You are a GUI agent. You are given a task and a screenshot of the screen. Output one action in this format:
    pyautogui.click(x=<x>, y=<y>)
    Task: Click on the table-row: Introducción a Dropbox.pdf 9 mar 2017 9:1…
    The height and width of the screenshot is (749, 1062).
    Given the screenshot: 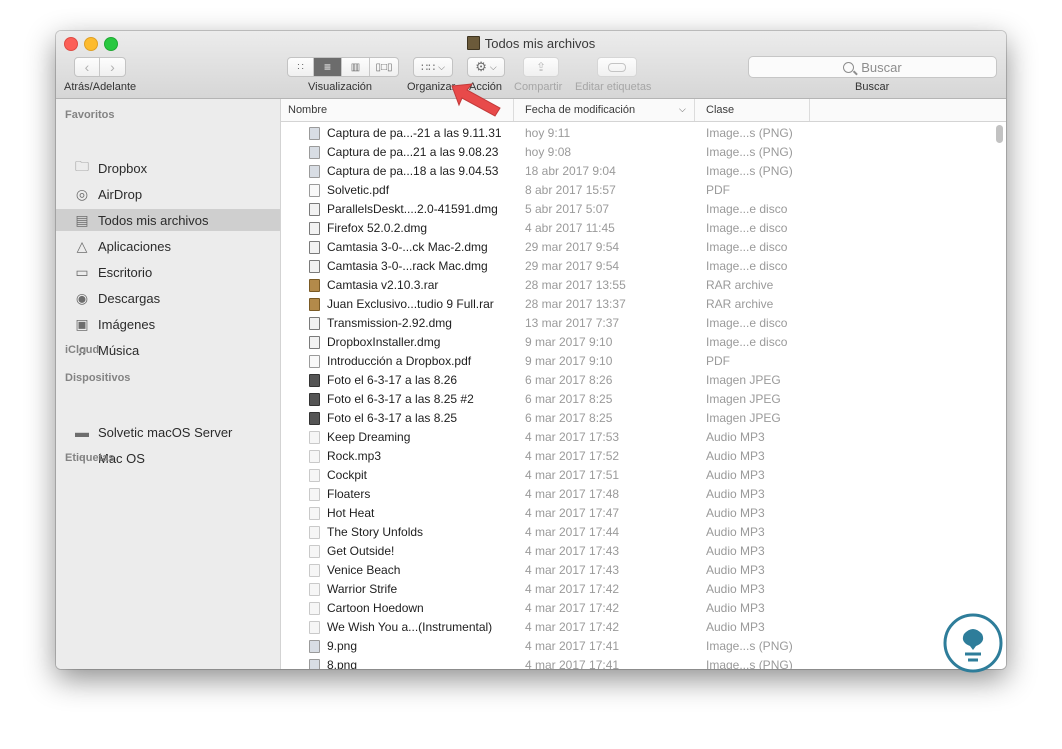 What is the action you would take?
    pyautogui.click(x=643, y=361)
    